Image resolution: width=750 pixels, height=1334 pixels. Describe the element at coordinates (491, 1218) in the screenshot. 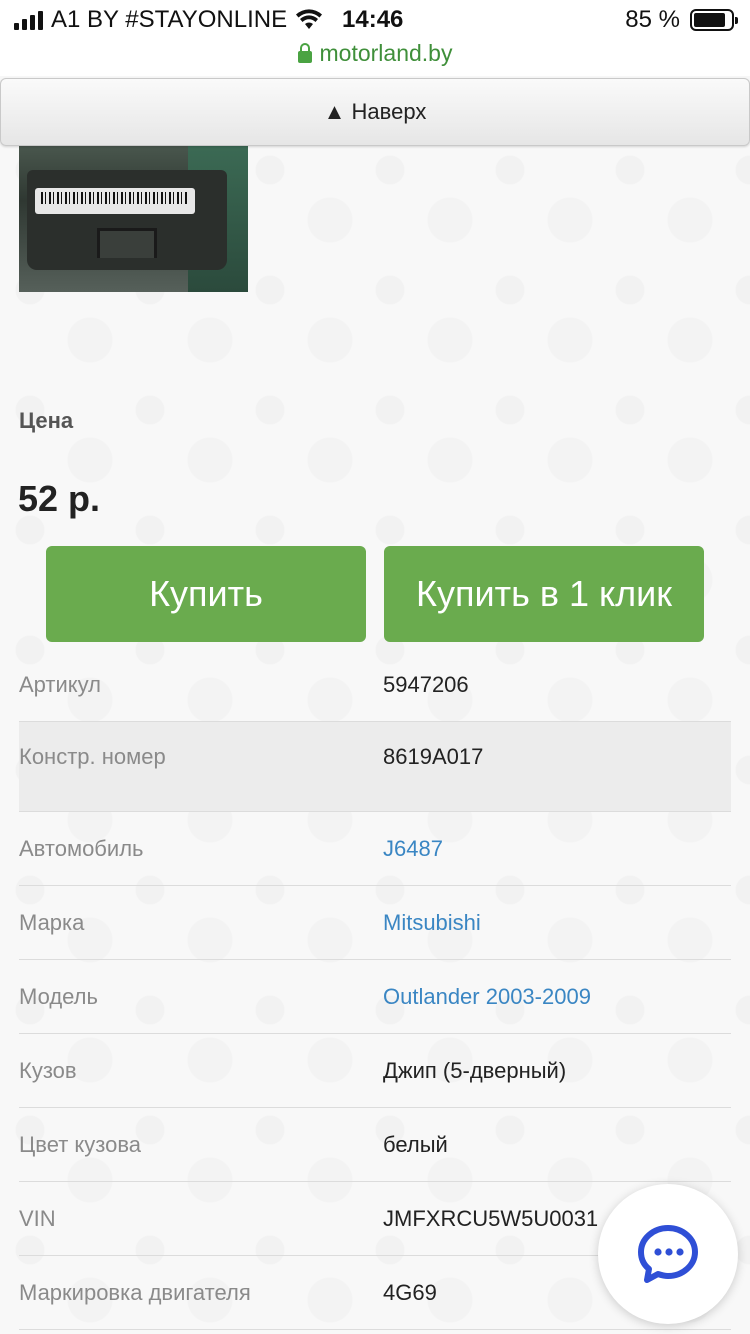

I see `spec-value: JMFXRCU5W5U0031` at that location.